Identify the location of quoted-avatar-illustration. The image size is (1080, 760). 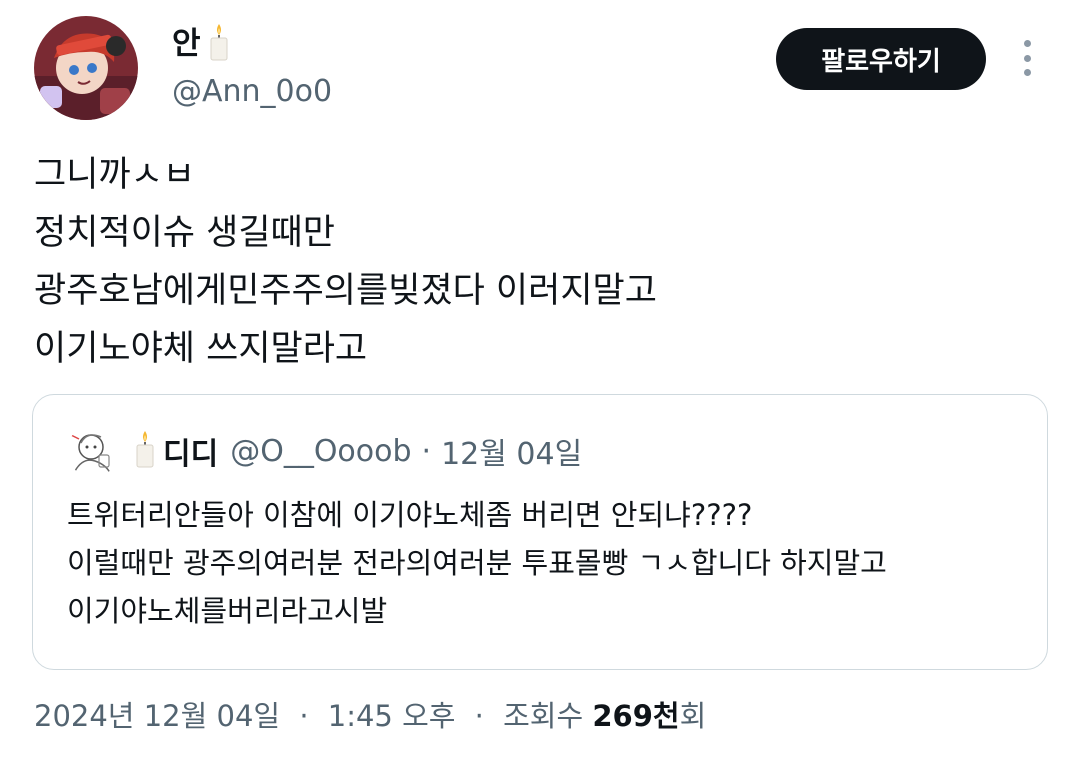
(93, 451).